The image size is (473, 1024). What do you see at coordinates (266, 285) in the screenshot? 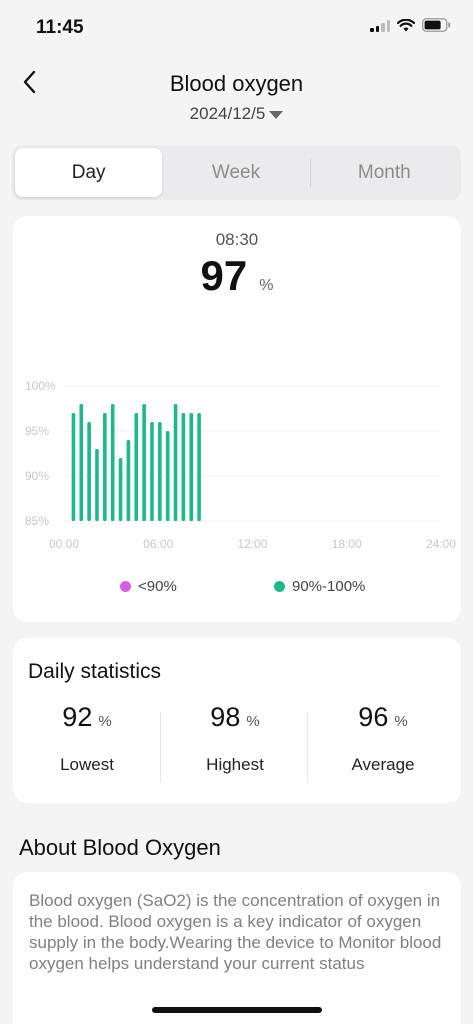
I see `selected-value-unit: %` at bounding box center [266, 285].